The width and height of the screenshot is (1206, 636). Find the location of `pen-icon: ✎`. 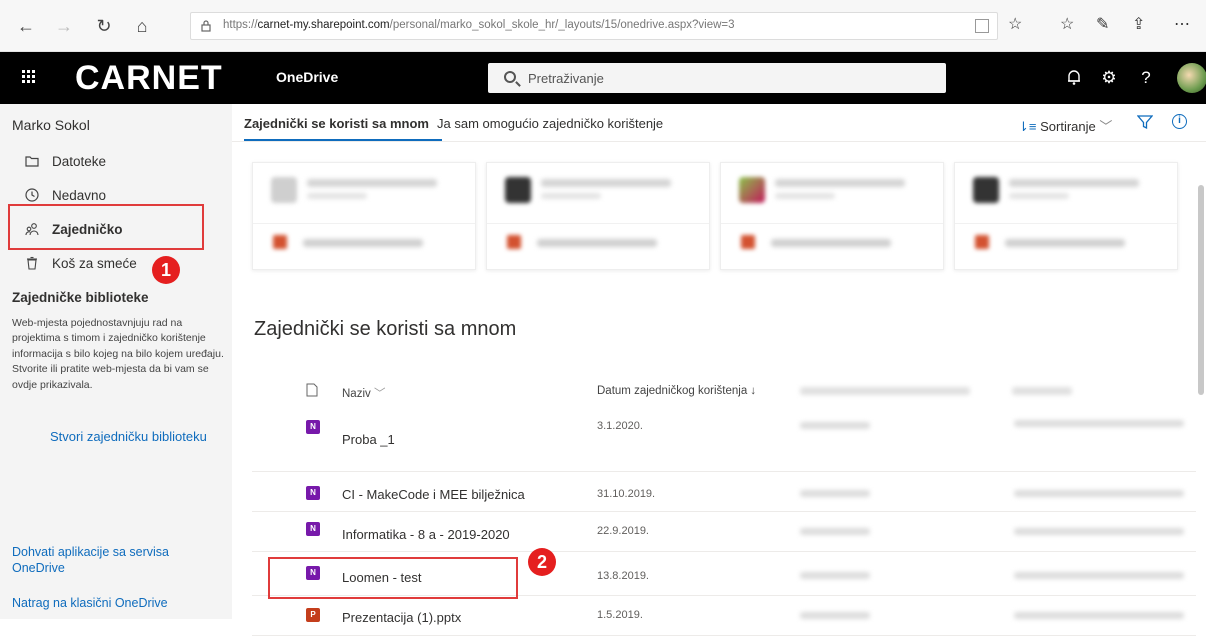

pen-icon: ✎ is located at coordinates (1102, 25).